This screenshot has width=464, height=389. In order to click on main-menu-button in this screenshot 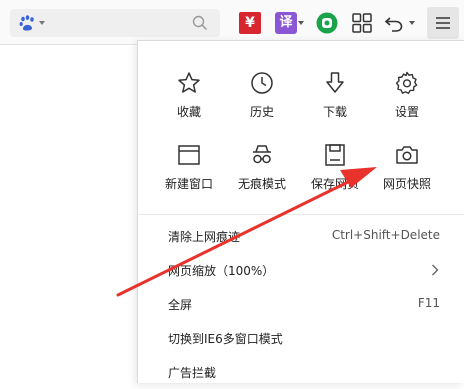, I will do `click(443, 23)`.